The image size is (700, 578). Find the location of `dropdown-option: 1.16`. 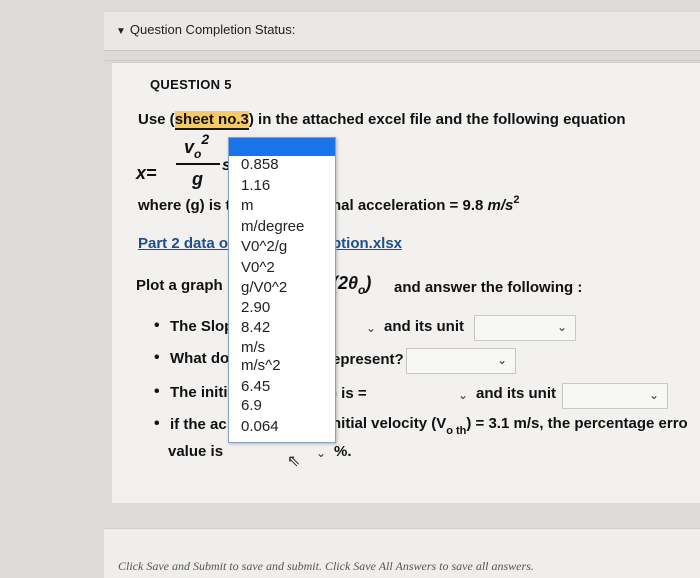

dropdown-option: 1.16 is located at coordinates (255, 185).